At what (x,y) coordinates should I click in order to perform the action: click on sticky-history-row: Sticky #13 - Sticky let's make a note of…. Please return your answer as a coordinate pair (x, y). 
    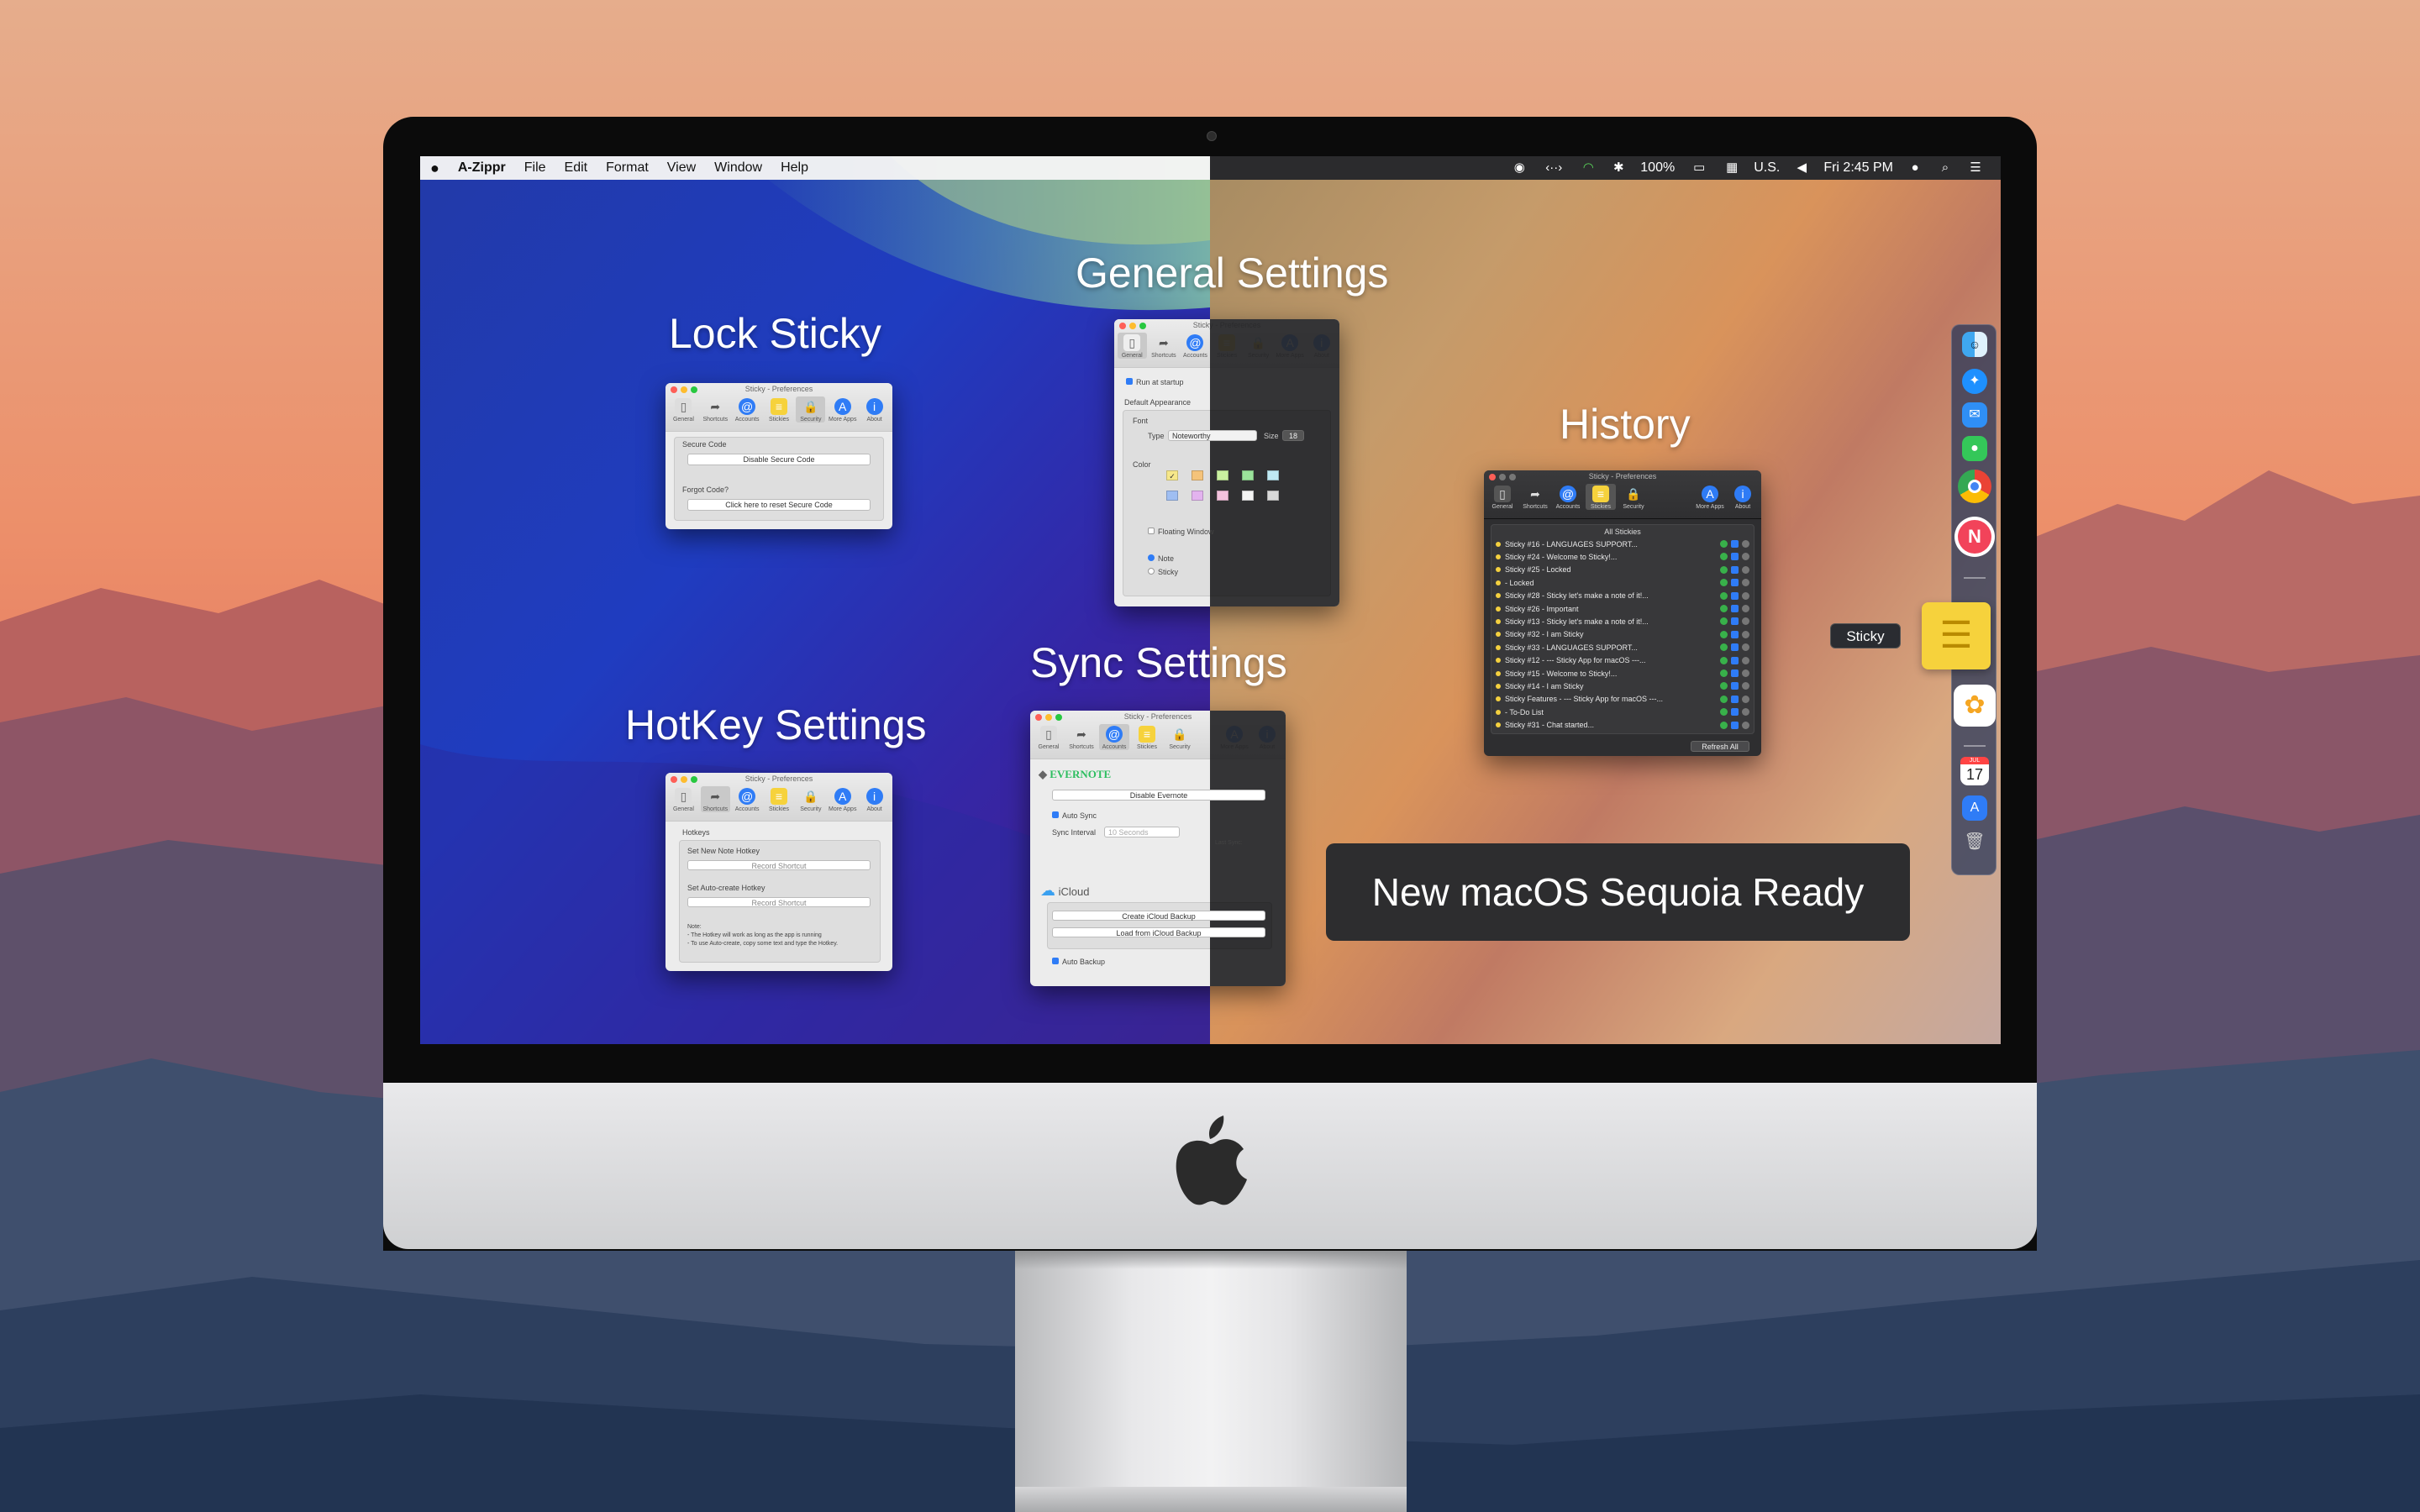
    Looking at the image, I should click on (1622, 621).